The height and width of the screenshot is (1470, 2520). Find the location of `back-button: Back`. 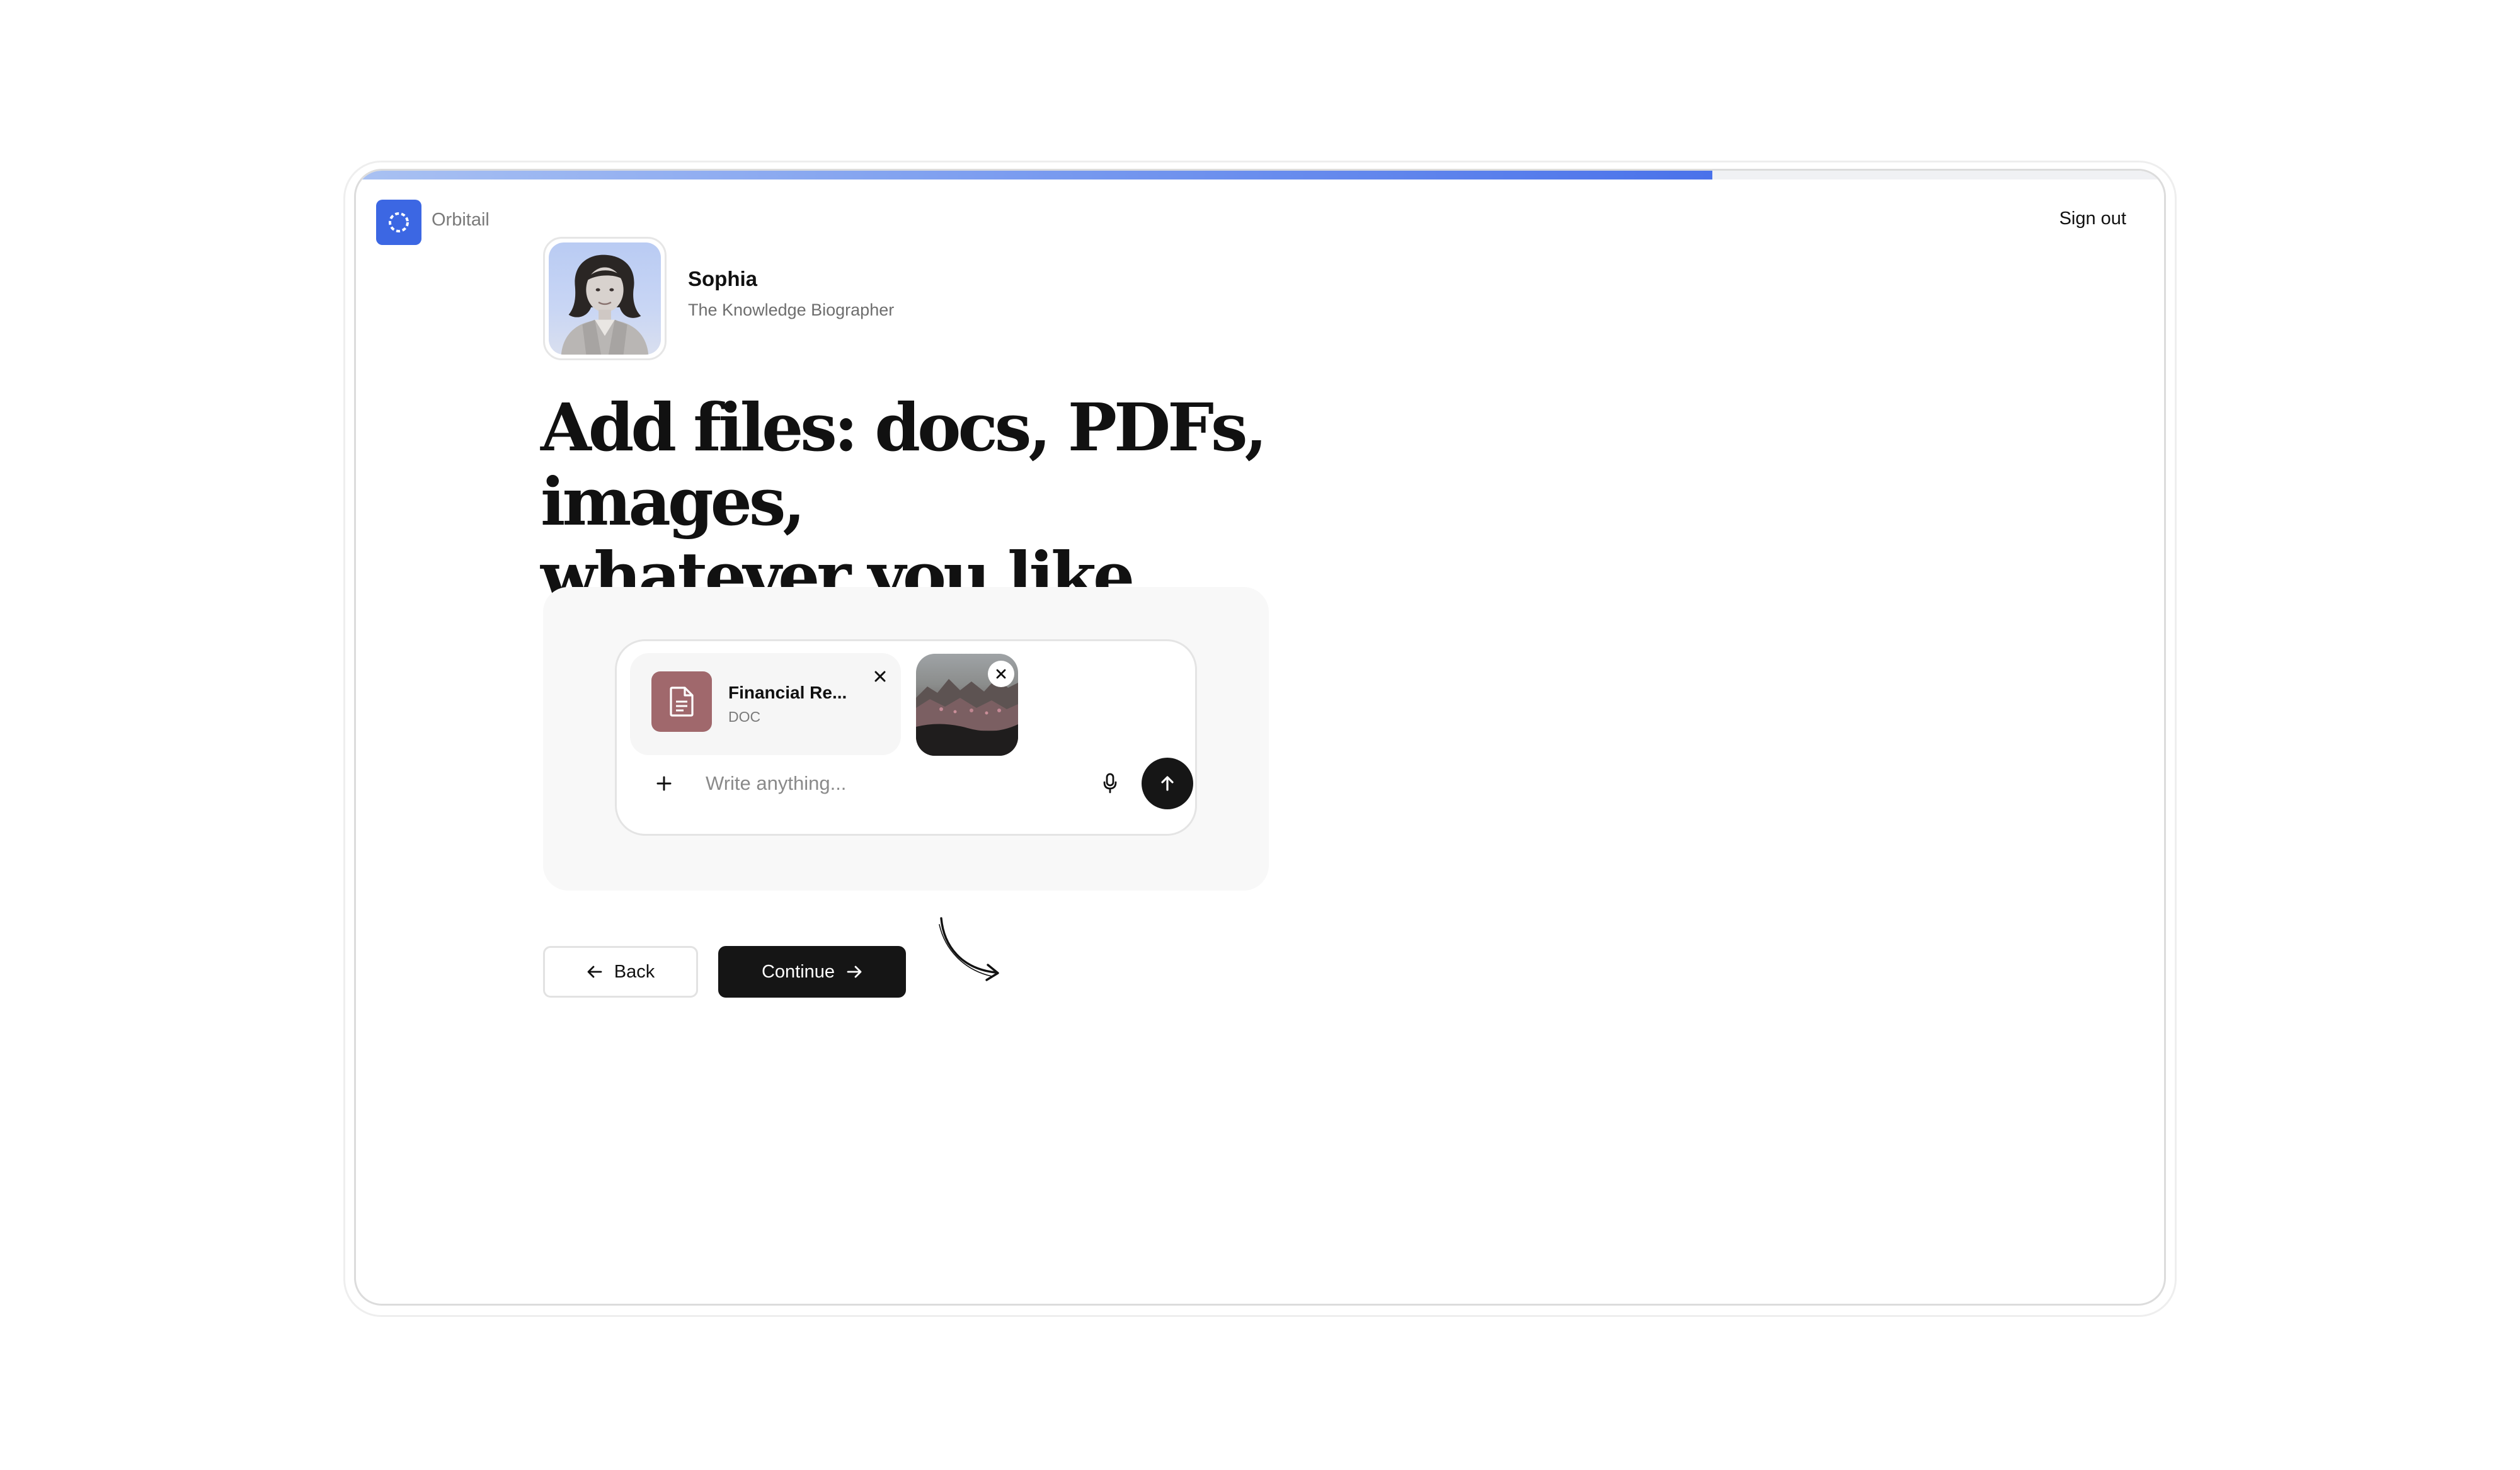

back-button: Back is located at coordinates (620, 972).